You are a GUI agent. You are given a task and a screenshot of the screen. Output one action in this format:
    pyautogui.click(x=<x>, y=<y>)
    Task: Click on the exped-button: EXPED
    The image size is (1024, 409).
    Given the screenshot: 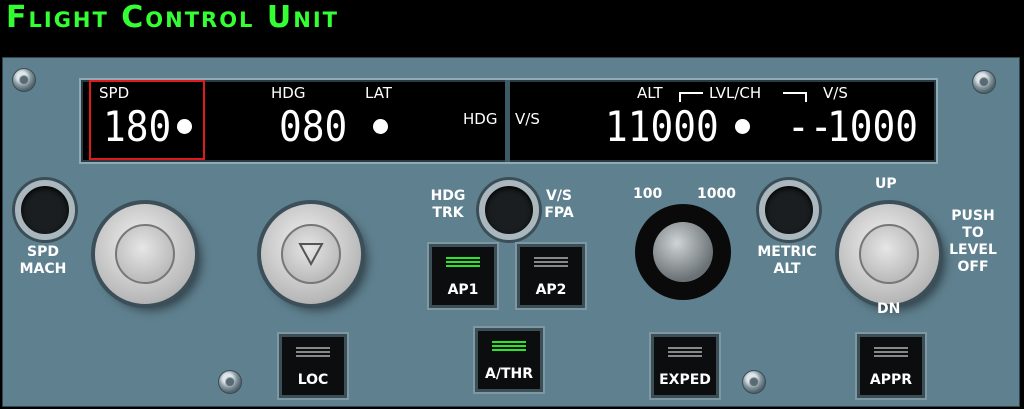 What is the action you would take?
    pyautogui.click(x=685, y=366)
    